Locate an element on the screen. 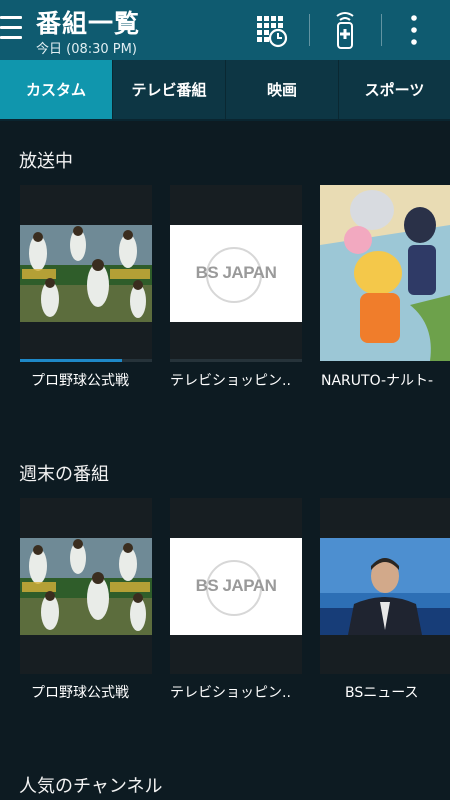 The image size is (450, 800). schedule-grid-clock-icon is located at coordinates (272, 30).